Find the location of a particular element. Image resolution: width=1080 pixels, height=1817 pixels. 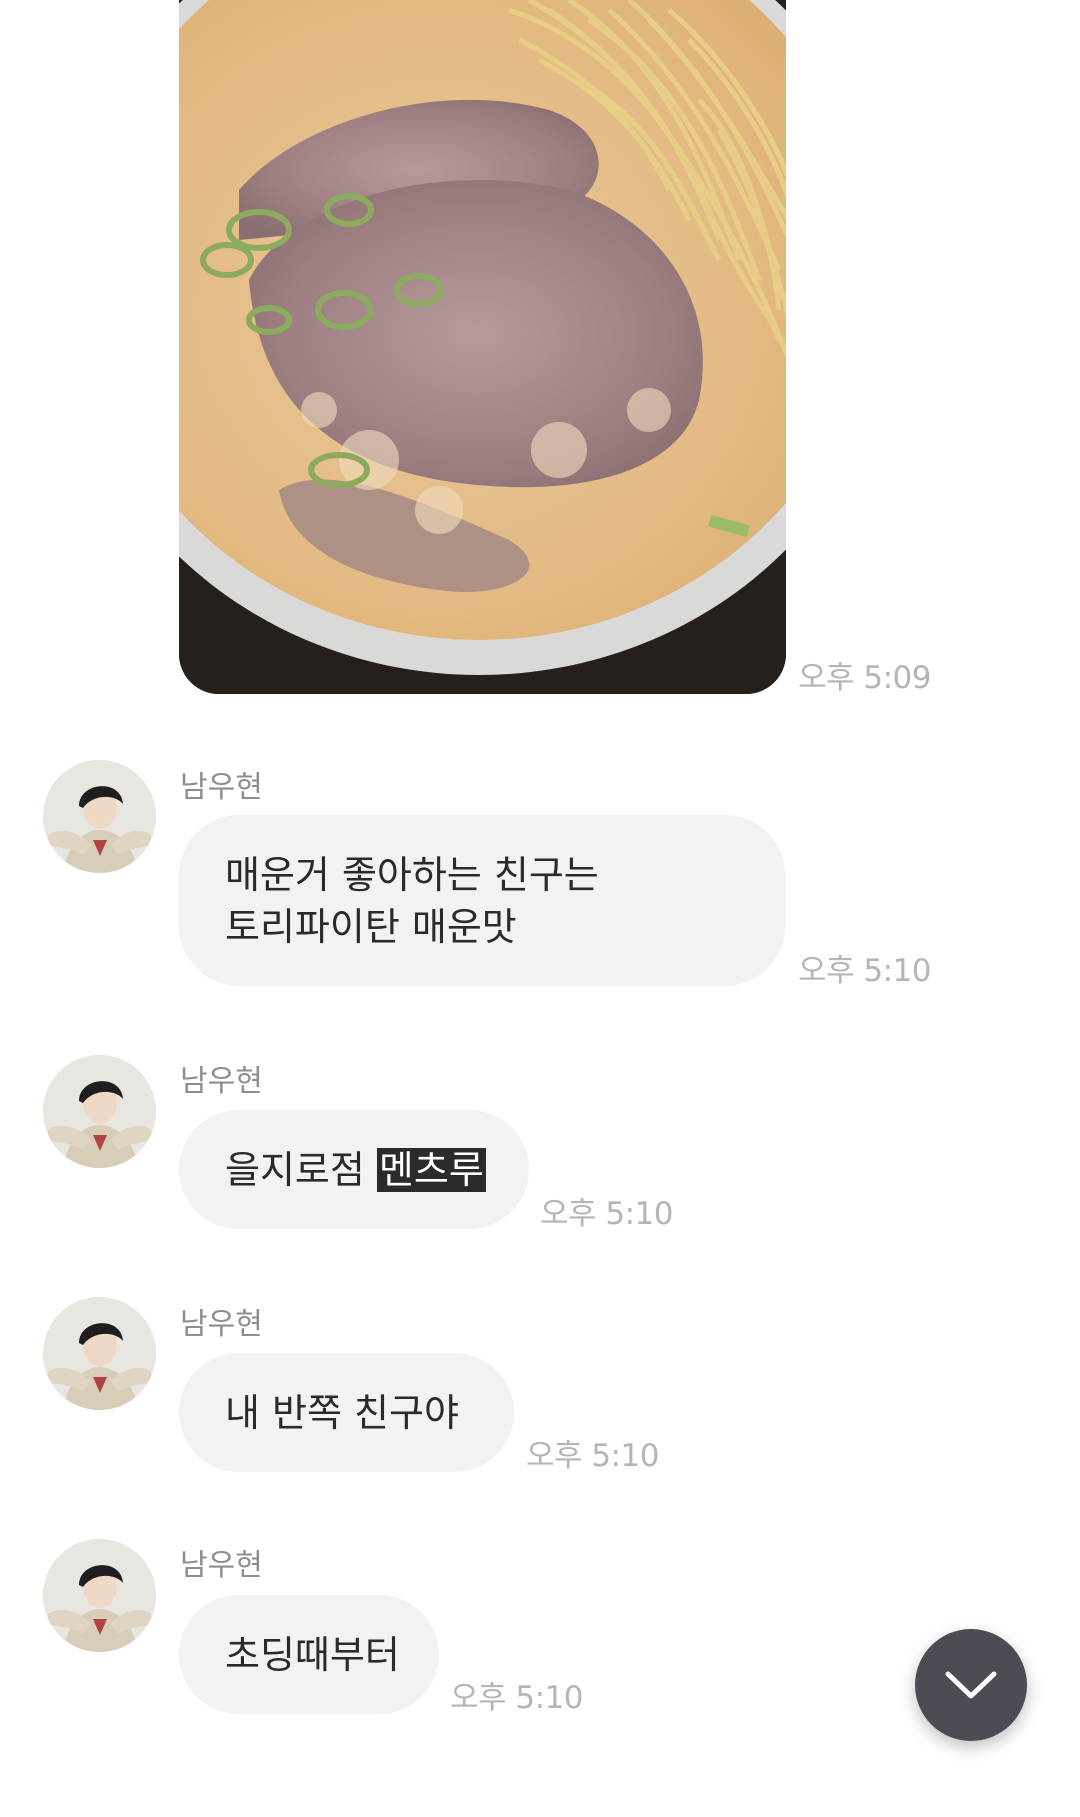

message-bubble: 초딩때부터 is located at coordinates (309, 1654).